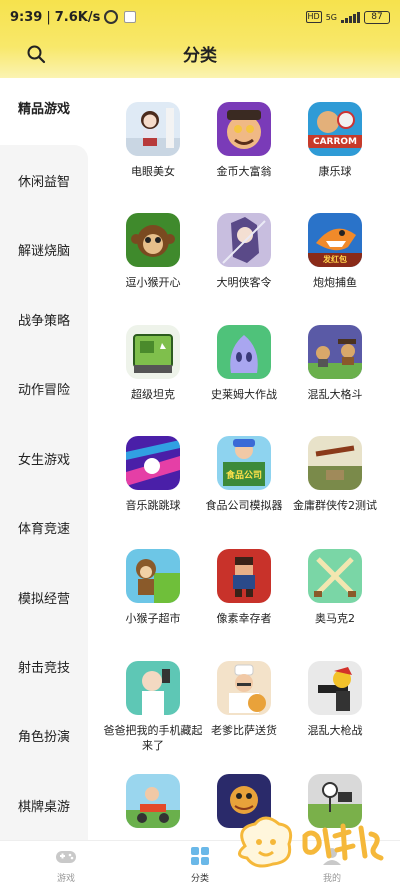 The image size is (400, 888). Describe the element at coordinates (244, 240) in the screenshot. I see `swordswoman-icon` at that location.